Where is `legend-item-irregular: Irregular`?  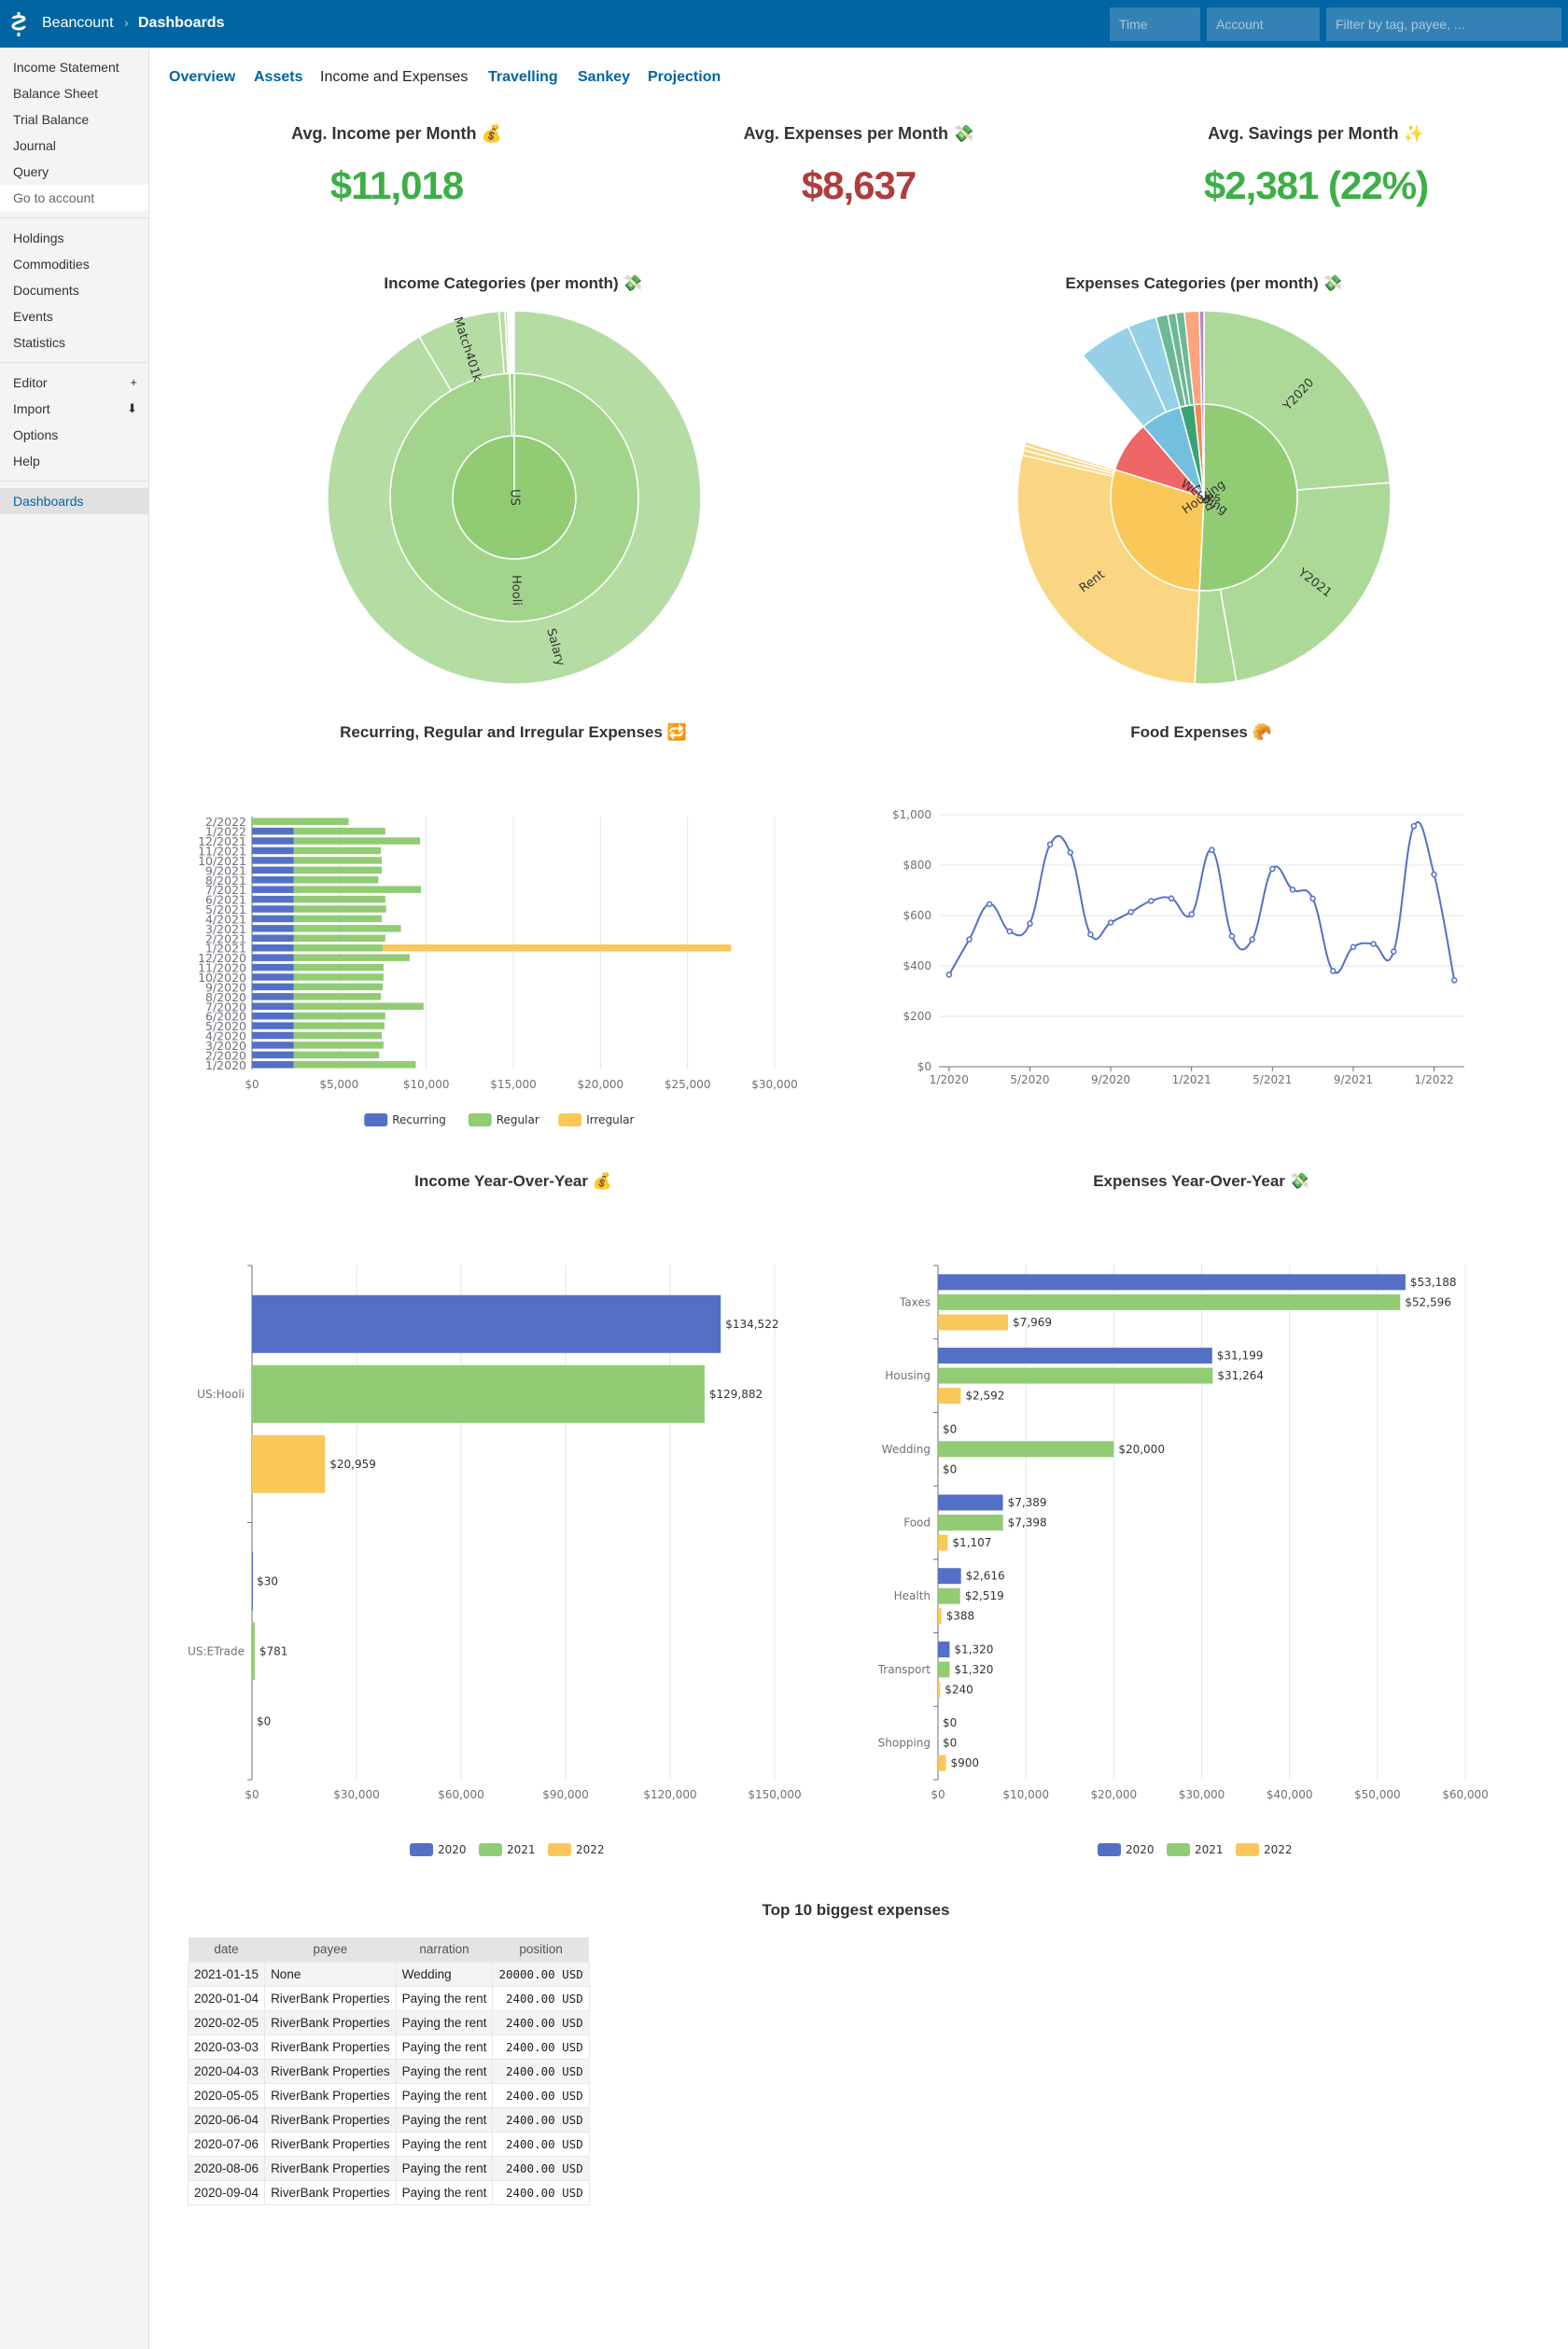 legend-item-irregular: Irregular is located at coordinates (596, 1120).